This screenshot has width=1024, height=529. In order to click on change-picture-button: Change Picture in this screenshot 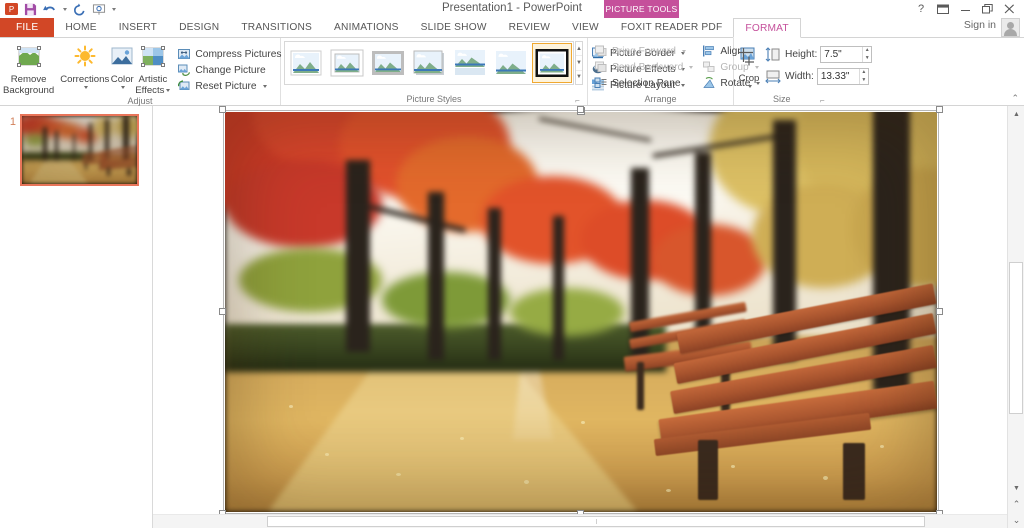, I will do `click(228, 70)`.